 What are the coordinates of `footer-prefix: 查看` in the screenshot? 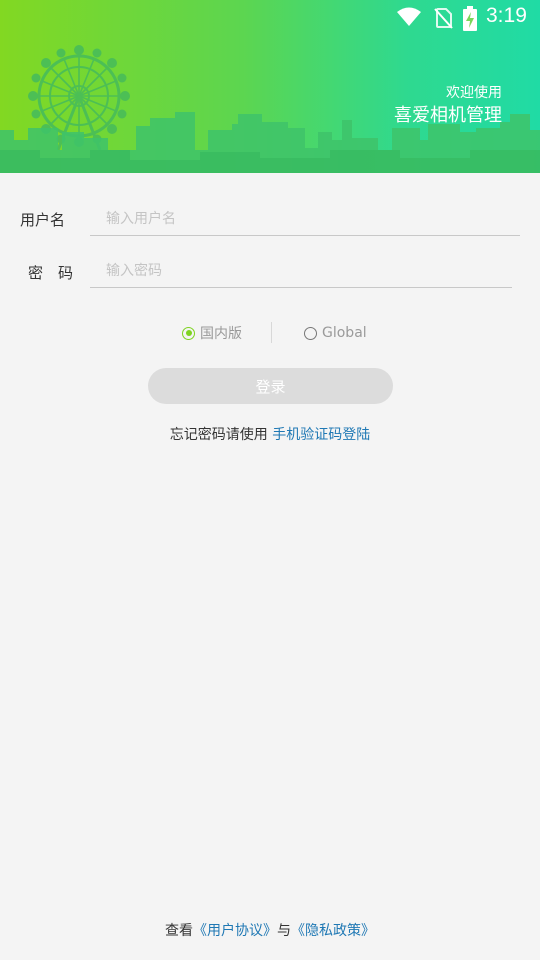 It's located at (179, 931).